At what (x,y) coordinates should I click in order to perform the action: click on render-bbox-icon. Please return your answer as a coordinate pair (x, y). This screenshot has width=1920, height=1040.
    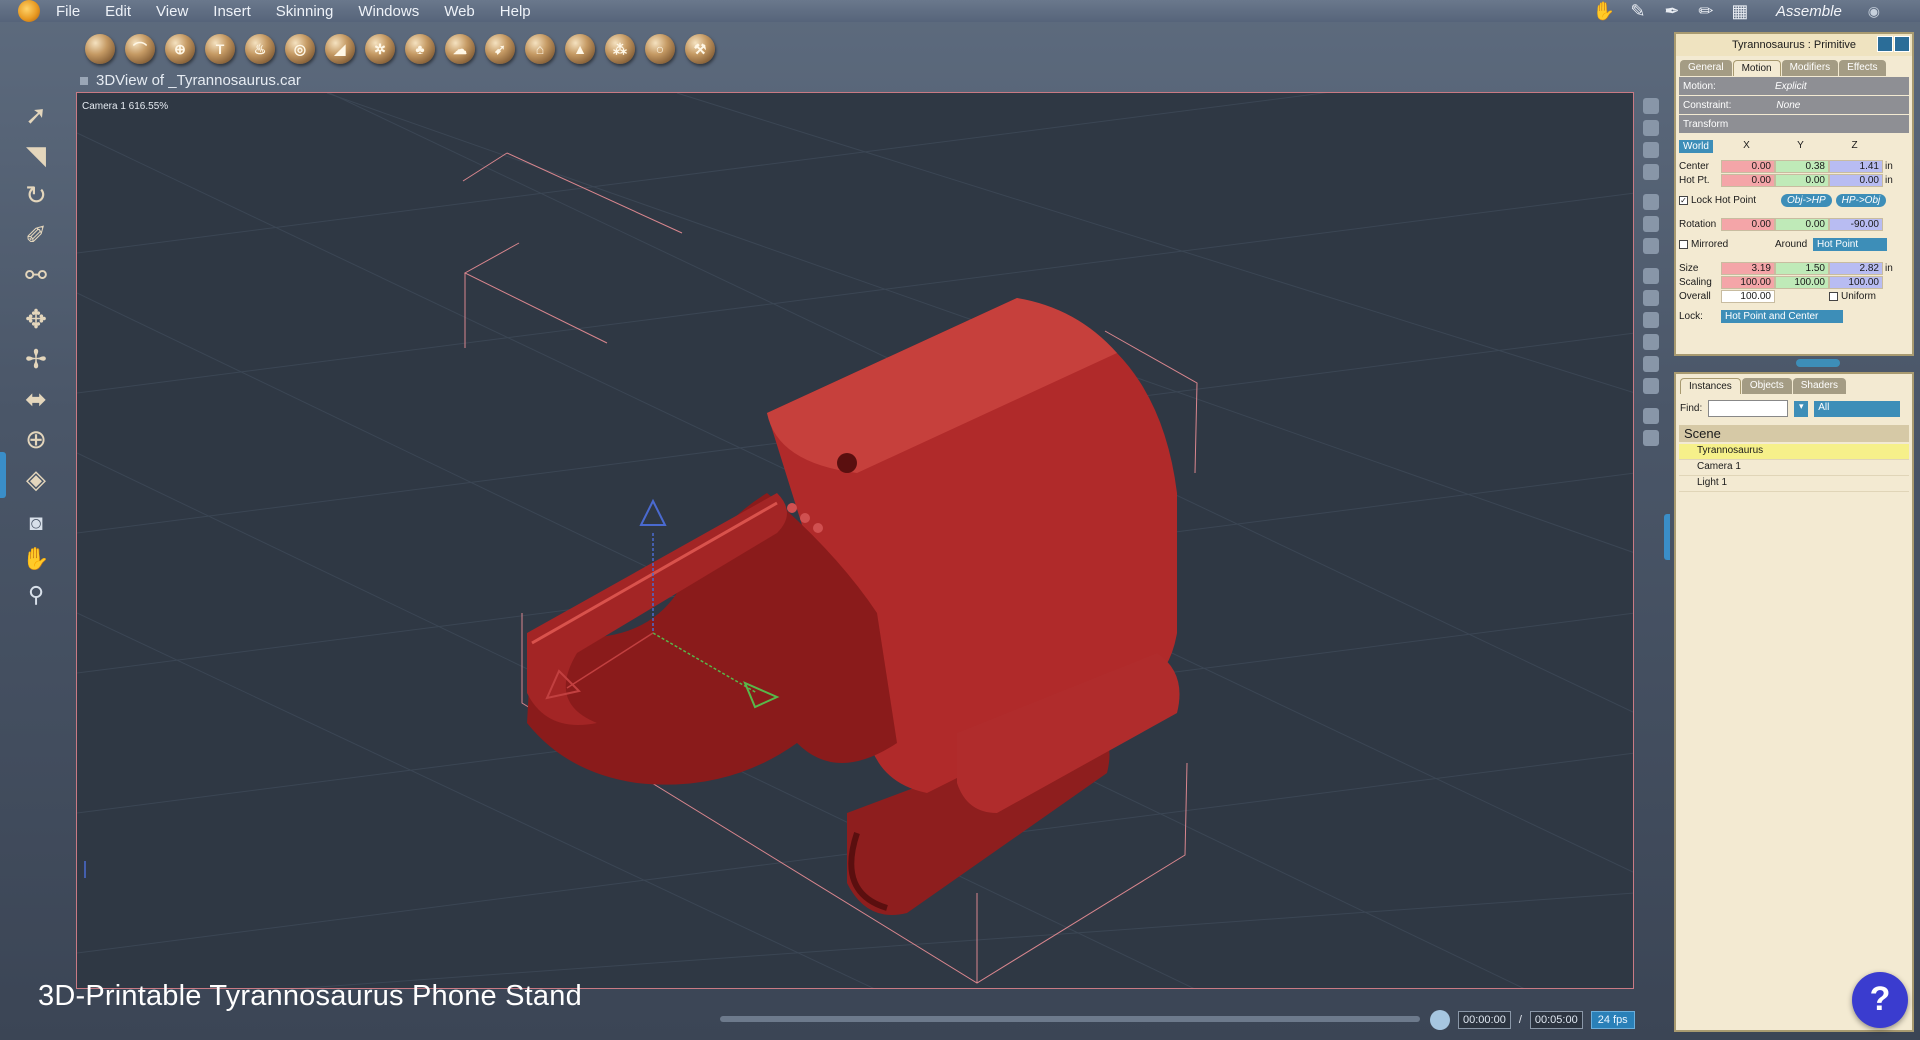
    Looking at the image, I should click on (1651, 298).